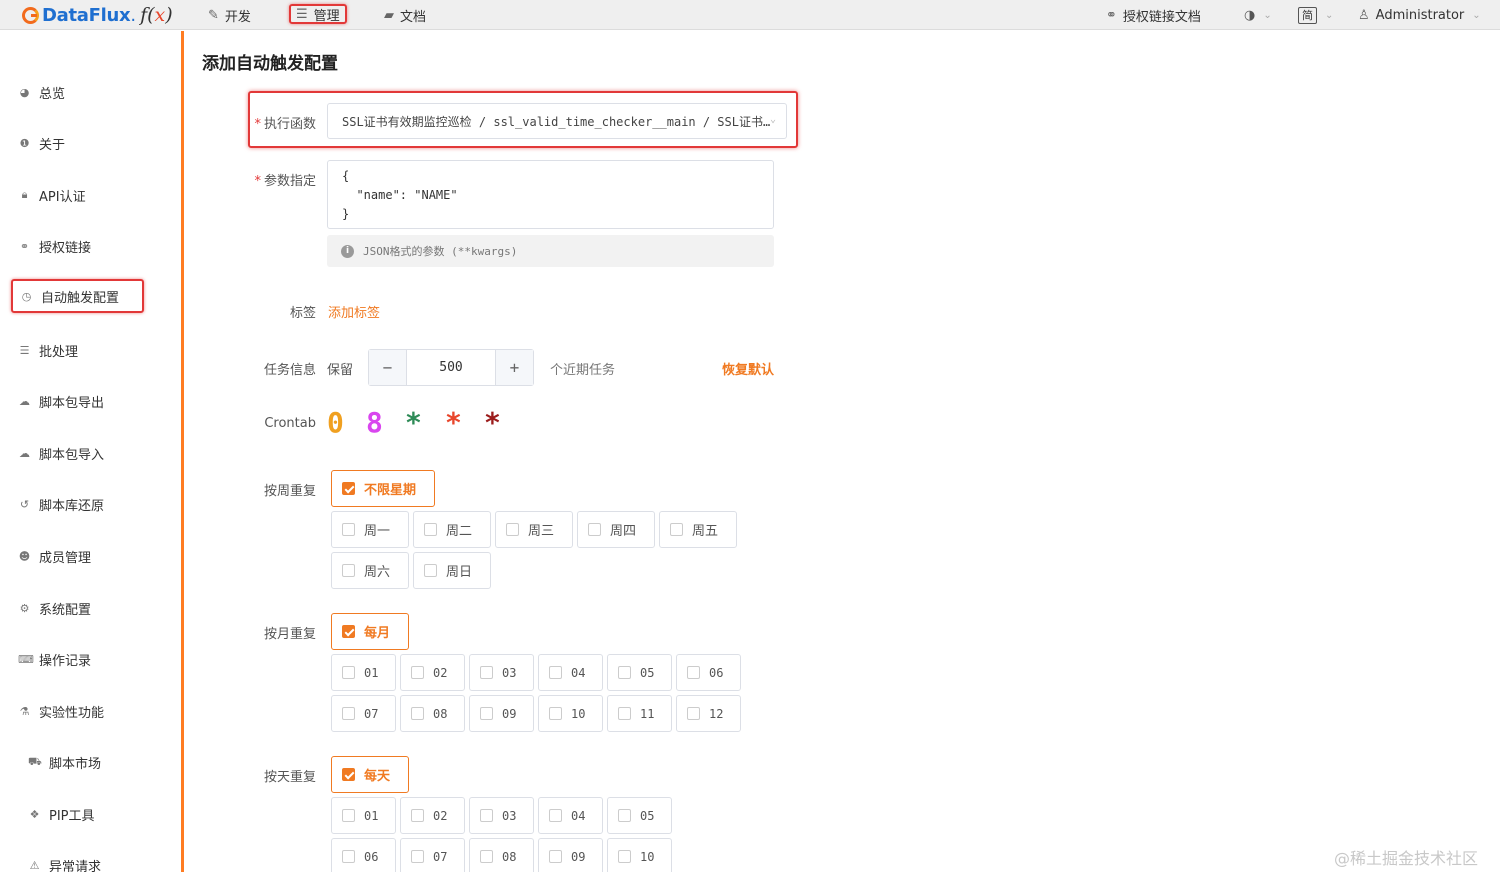 Image resolution: width=1500 pixels, height=872 pixels. What do you see at coordinates (30, 15) in the screenshot?
I see `logo-mark-icon` at bounding box center [30, 15].